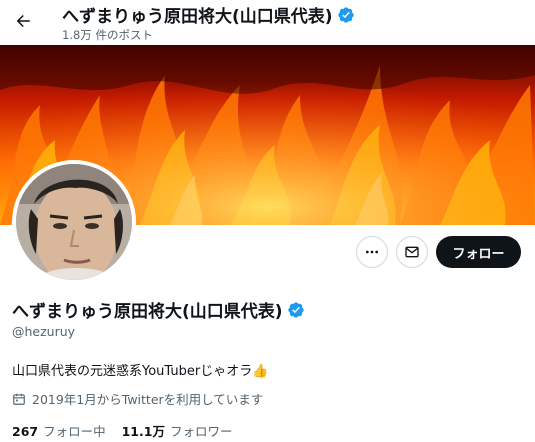 The width and height of the screenshot is (535, 442). What do you see at coordinates (148, 399) in the screenshot?
I see `joined-date: 2019年1月からTwitterを利用しています` at bounding box center [148, 399].